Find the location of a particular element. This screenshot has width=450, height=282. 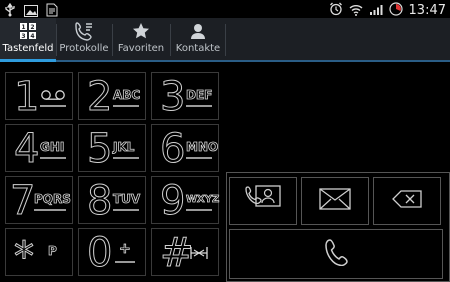

key-7-digit: 7 is located at coordinates (22, 201).